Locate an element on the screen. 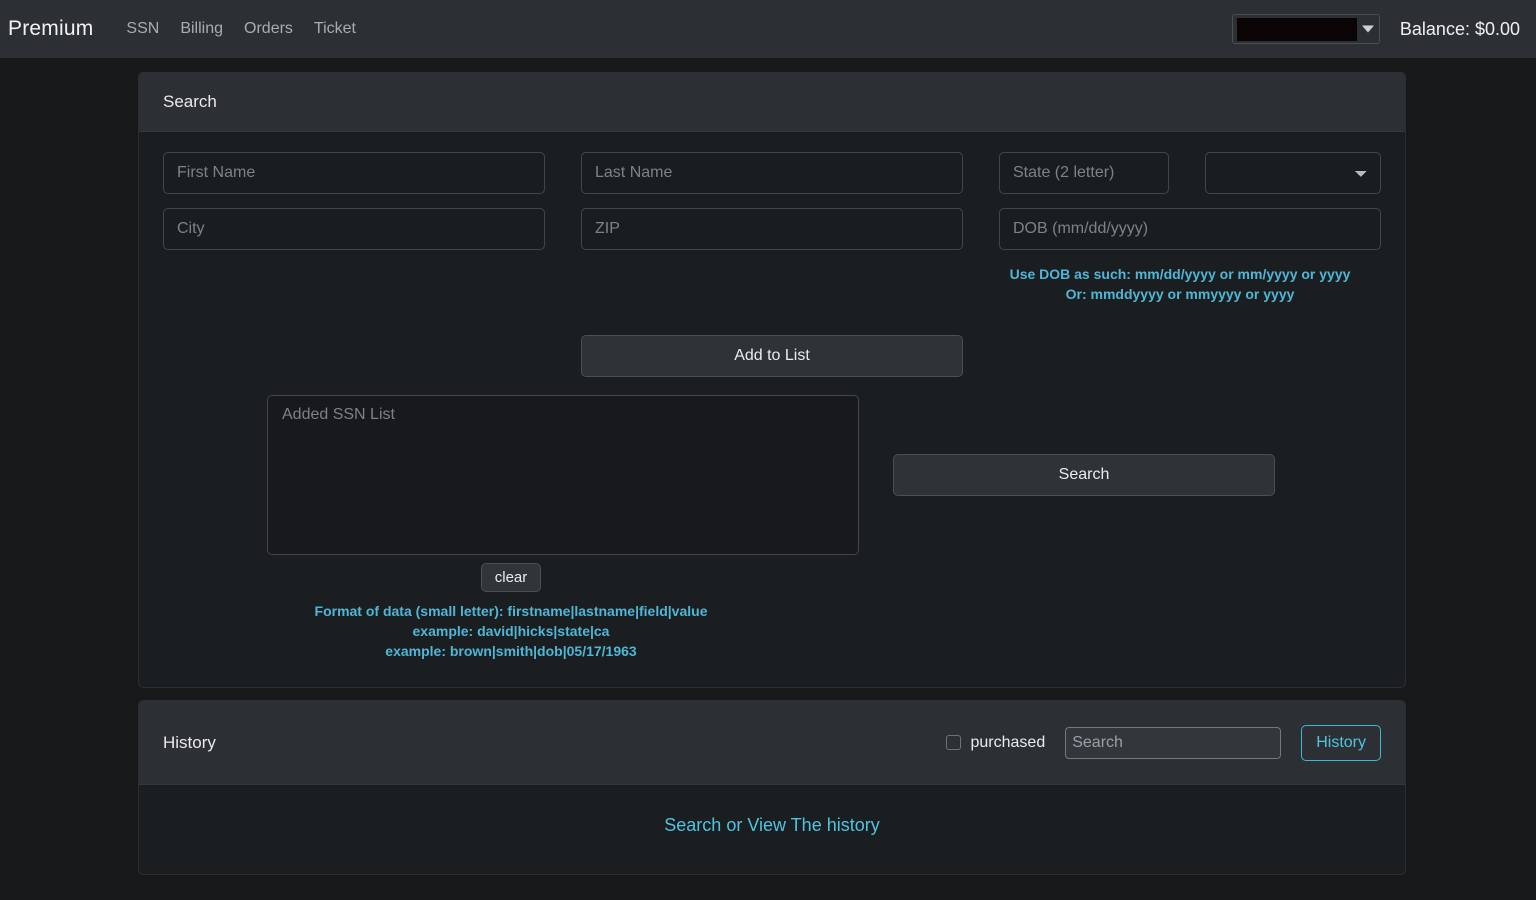 Image resolution: width=1536 pixels, height=900 pixels. nav-item-ssn: SSN is located at coordinates (142, 29).